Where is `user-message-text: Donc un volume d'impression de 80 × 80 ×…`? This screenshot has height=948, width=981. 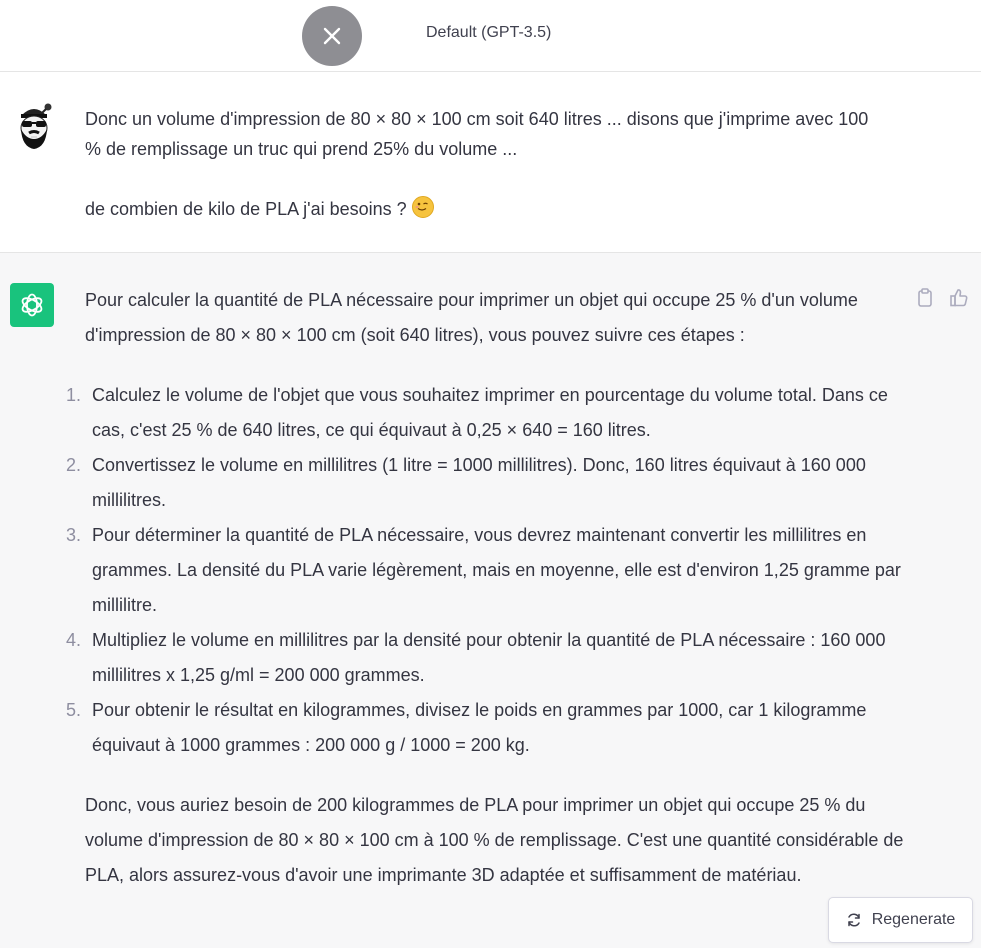 user-message-text: Donc un volume d'impression de 80 × 80 ×… is located at coordinates (485, 164).